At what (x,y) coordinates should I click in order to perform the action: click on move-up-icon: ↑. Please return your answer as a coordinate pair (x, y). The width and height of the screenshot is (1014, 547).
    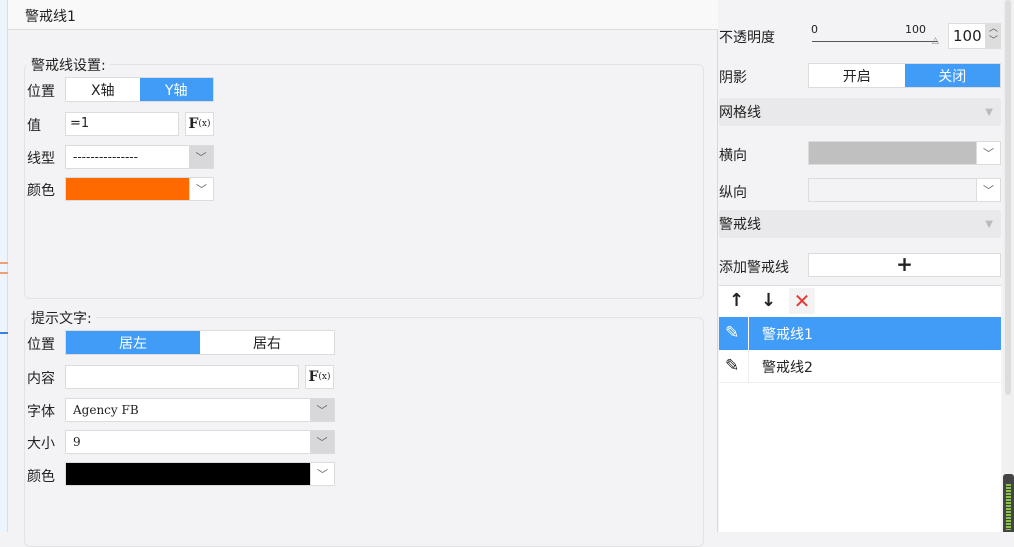
    Looking at the image, I should click on (736, 300).